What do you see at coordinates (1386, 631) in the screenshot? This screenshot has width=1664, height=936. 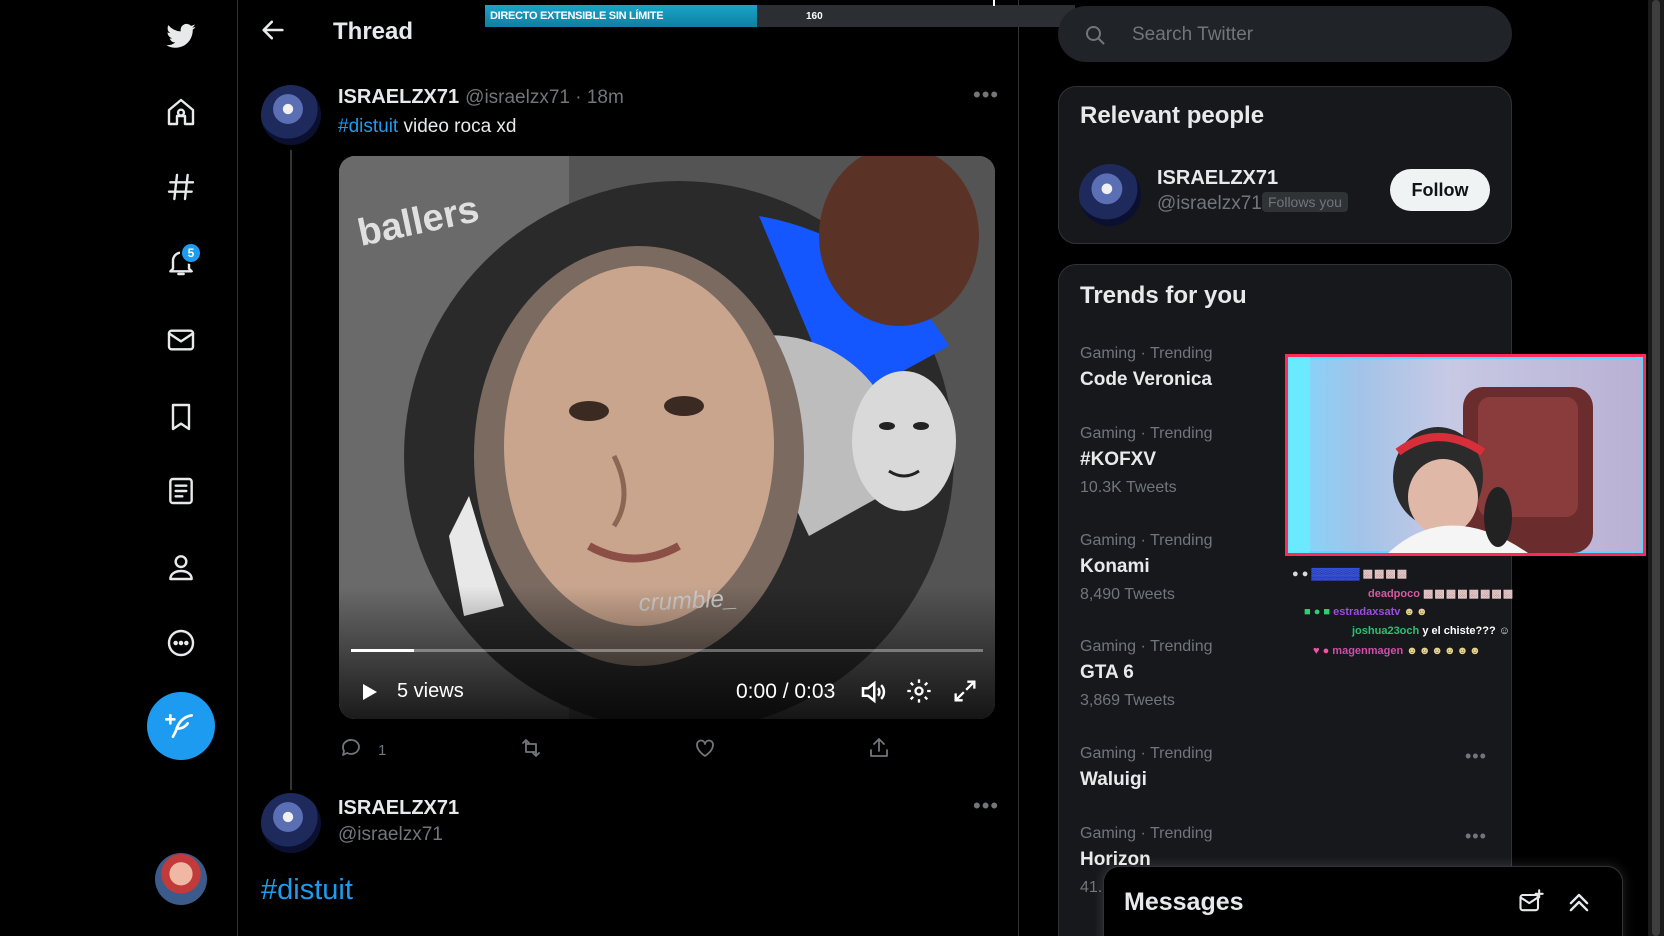 I see `chat-username: joshua23och` at bounding box center [1386, 631].